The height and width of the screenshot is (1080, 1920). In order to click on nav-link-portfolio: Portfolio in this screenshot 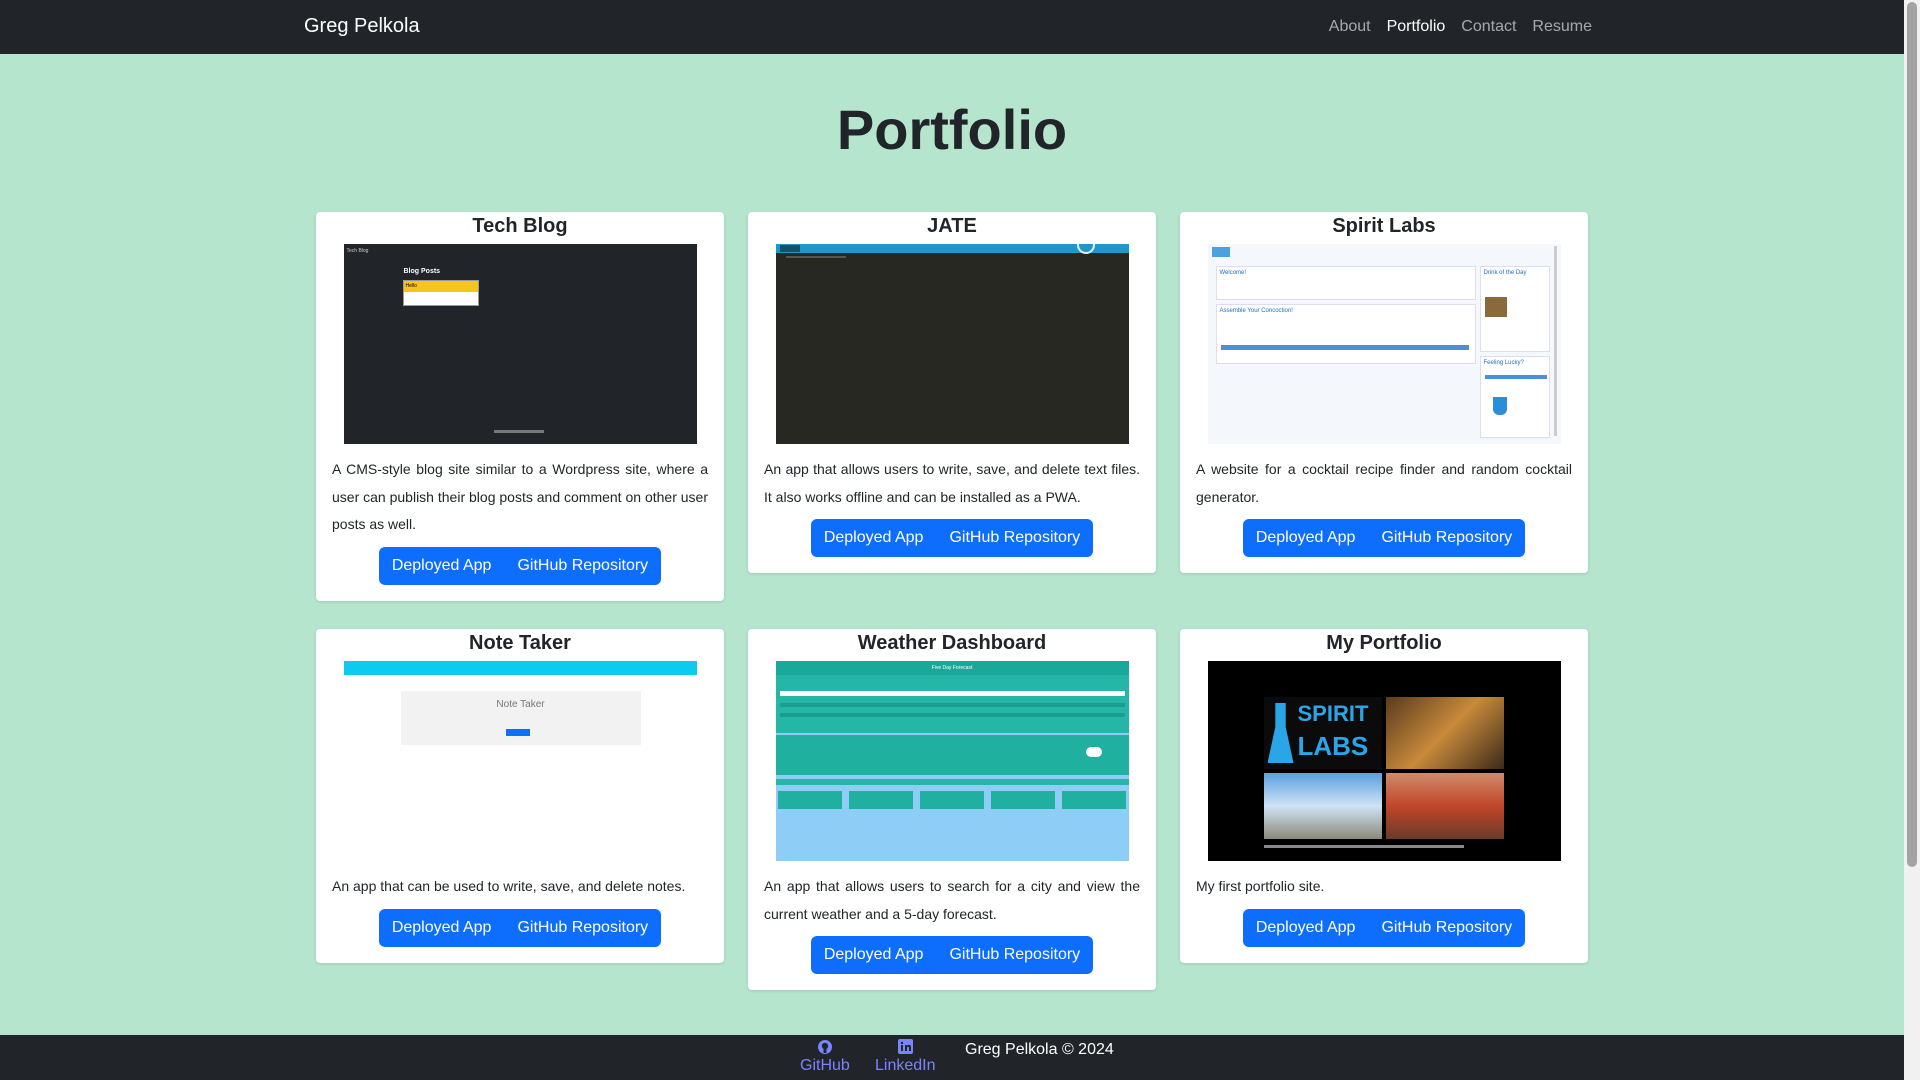, I will do `click(1416, 27)`.